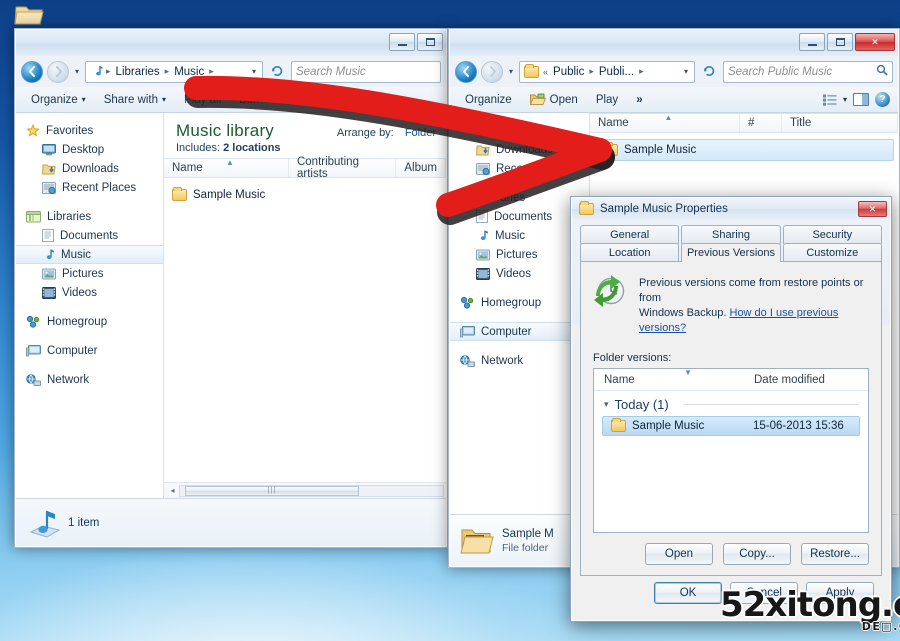 The width and height of the screenshot is (900, 641). I want to click on views-dropdown-icon: ▾, so click(845, 99).